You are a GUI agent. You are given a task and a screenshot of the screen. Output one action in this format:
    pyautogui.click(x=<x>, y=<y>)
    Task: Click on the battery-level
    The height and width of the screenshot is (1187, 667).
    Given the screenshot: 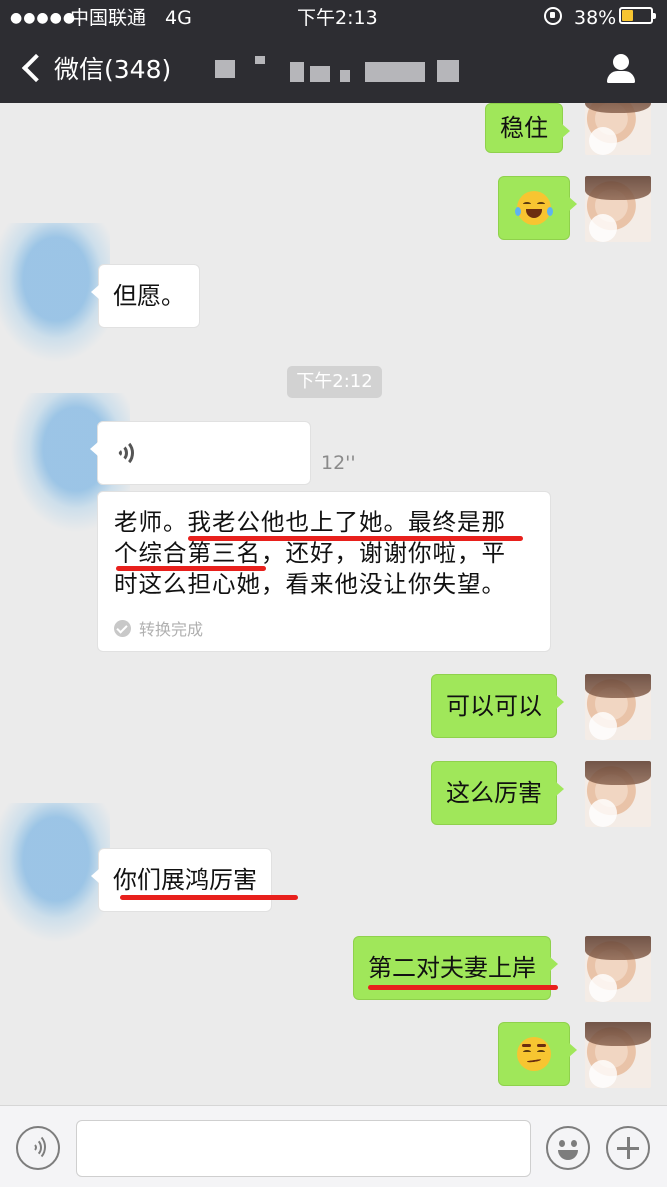 What is the action you would take?
    pyautogui.click(x=627, y=15)
    